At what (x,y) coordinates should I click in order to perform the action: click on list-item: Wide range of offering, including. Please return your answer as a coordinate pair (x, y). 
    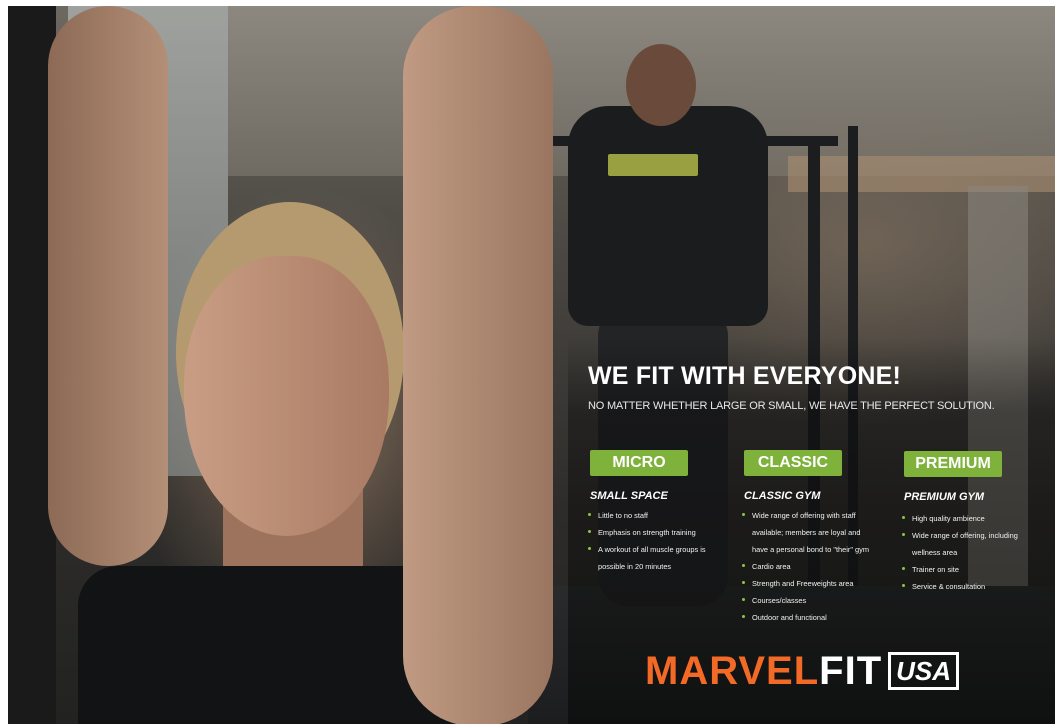
    Looking at the image, I should click on (972, 535).